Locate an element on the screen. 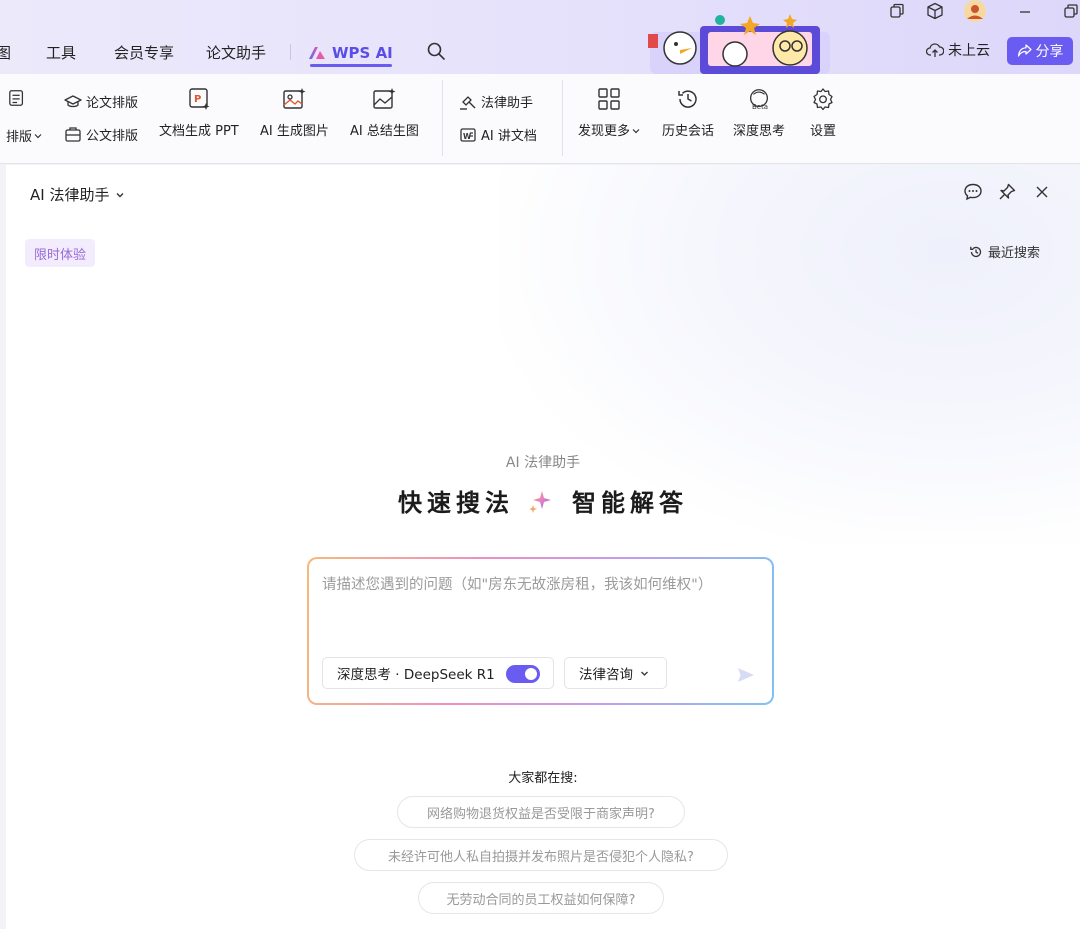 This screenshot has height=929, width=1080. minimize-icon is located at coordinates (1025, 11).